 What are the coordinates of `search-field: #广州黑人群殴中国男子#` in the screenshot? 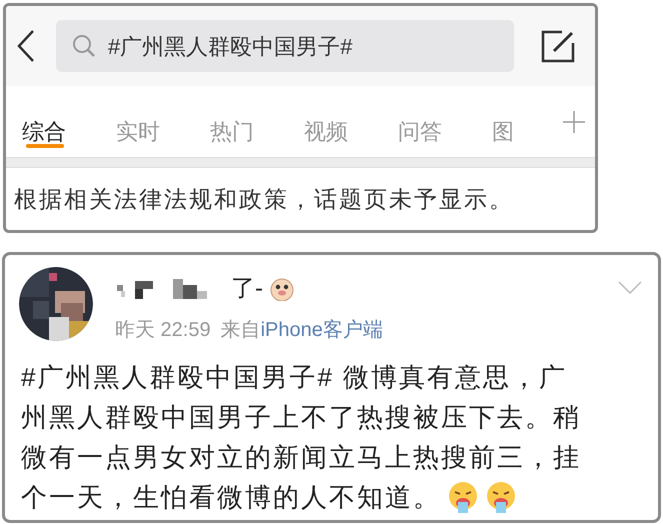 It's located at (285, 46).